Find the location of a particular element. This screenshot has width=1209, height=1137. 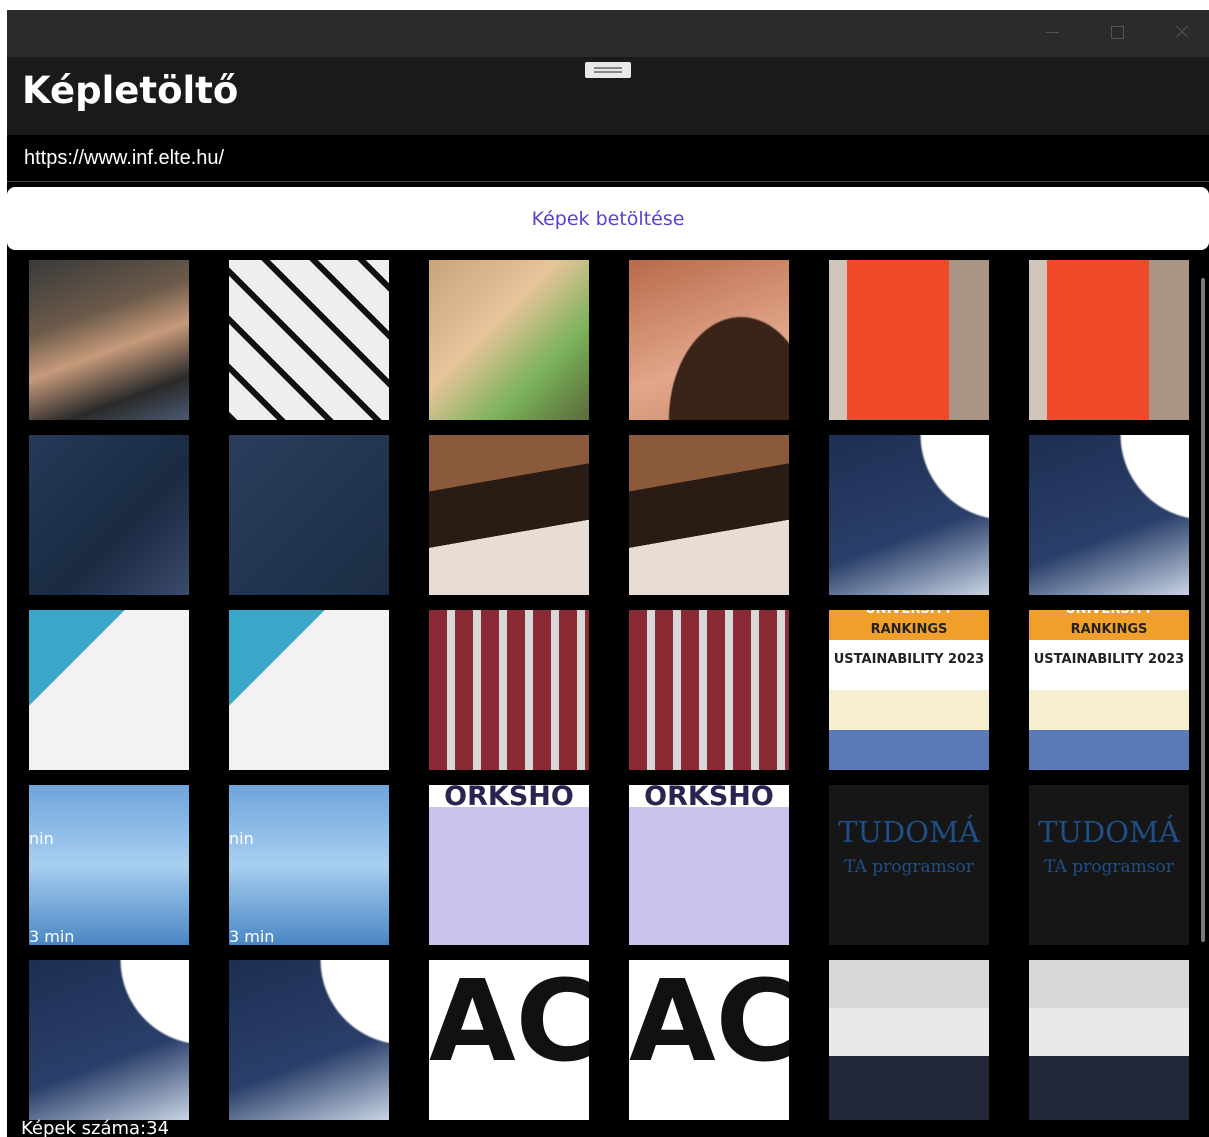

url-input is located at coordinates (608, 158).